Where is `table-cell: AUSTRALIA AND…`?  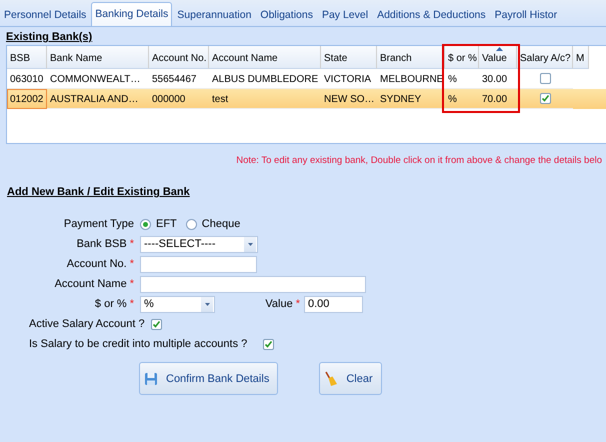 table-cell: AUSTRALIA AND… is located at coordinates (98, 99).